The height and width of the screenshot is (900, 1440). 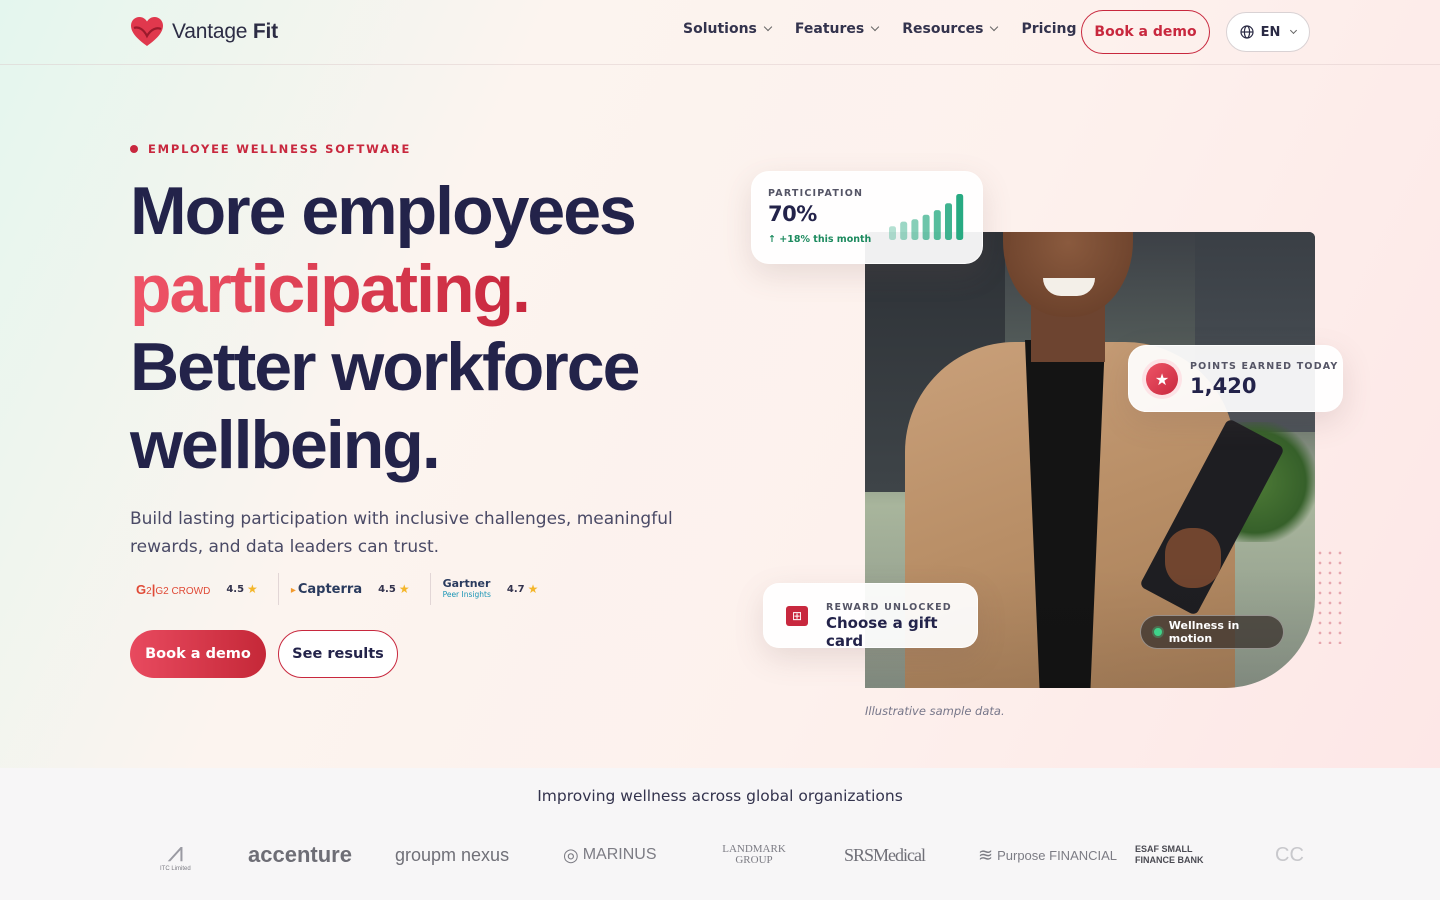 I want to click on participation-card: PARTICIPATION 70% ↑ +18% this month, so click(x=867, y=217).